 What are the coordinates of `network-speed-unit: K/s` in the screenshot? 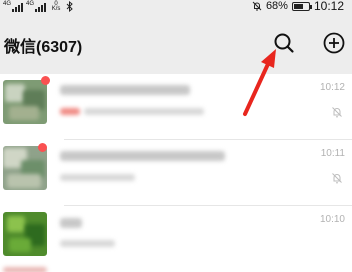 It's located at (56, 9).